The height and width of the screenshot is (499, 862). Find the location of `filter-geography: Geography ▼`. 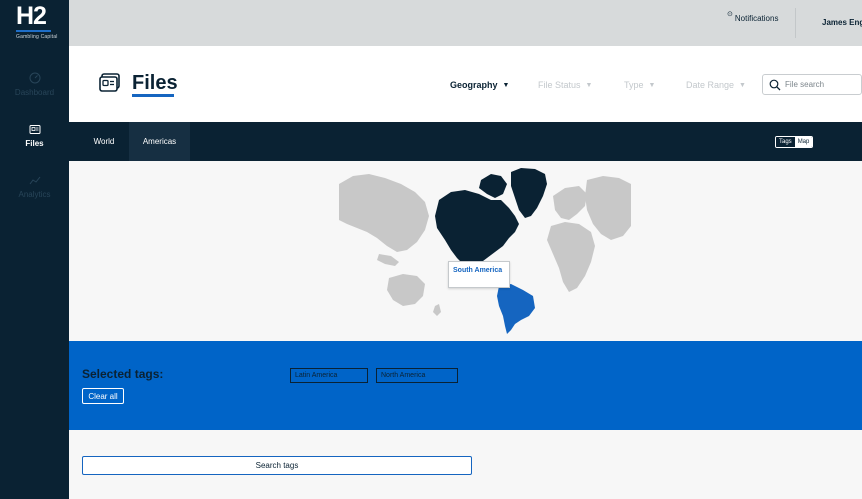

filter-geography: Geography ▼ is located at coordinates (479, 85).